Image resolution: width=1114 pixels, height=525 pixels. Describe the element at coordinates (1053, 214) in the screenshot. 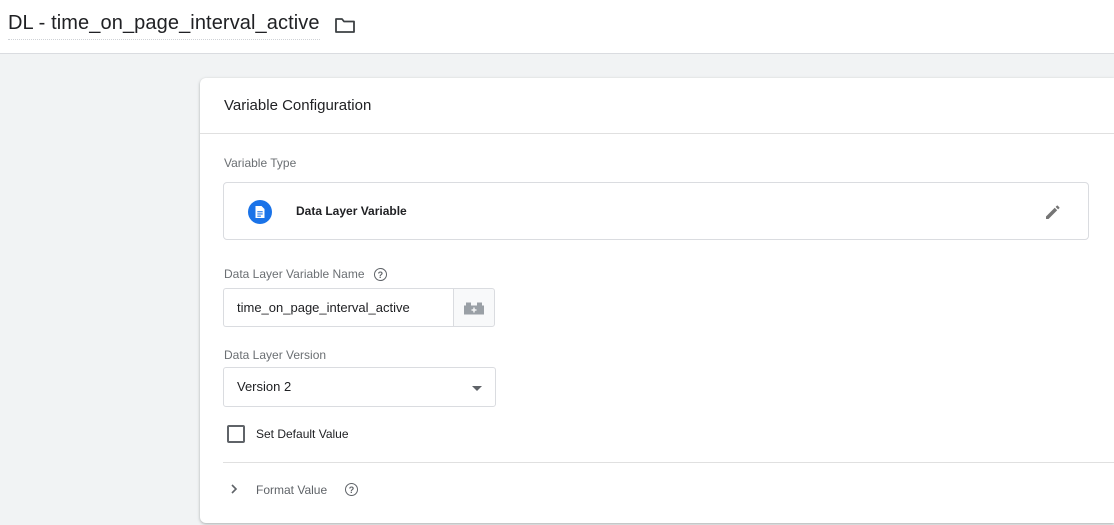

I see `pencil-icon` at that location.